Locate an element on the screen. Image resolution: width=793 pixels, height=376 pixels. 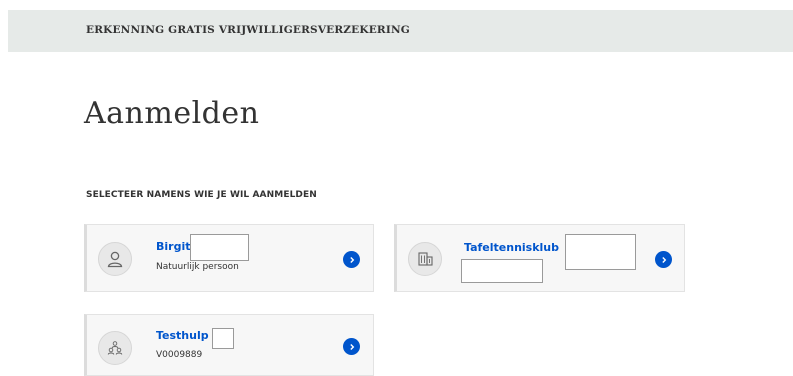
account-card-testhulp: Testhulp V0009889 is located at coordinates (229, 345).